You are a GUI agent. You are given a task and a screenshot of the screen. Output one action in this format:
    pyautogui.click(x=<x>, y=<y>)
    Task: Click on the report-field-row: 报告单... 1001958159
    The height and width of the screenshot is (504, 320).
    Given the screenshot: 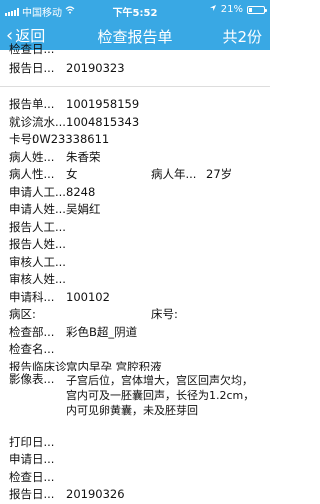 What is the action you would take?
    pyautogui.click(x=135, y=105)
    